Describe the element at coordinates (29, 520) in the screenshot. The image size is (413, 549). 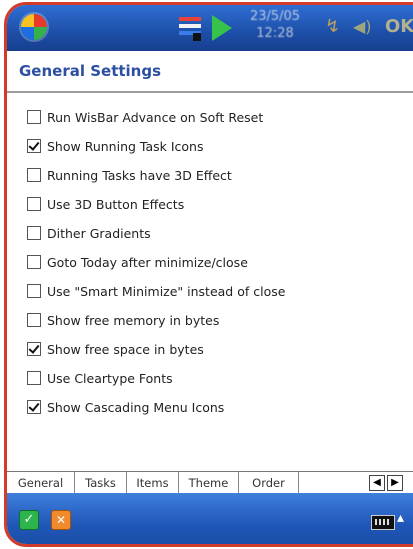
I see `check-icon: ✓` at that location.